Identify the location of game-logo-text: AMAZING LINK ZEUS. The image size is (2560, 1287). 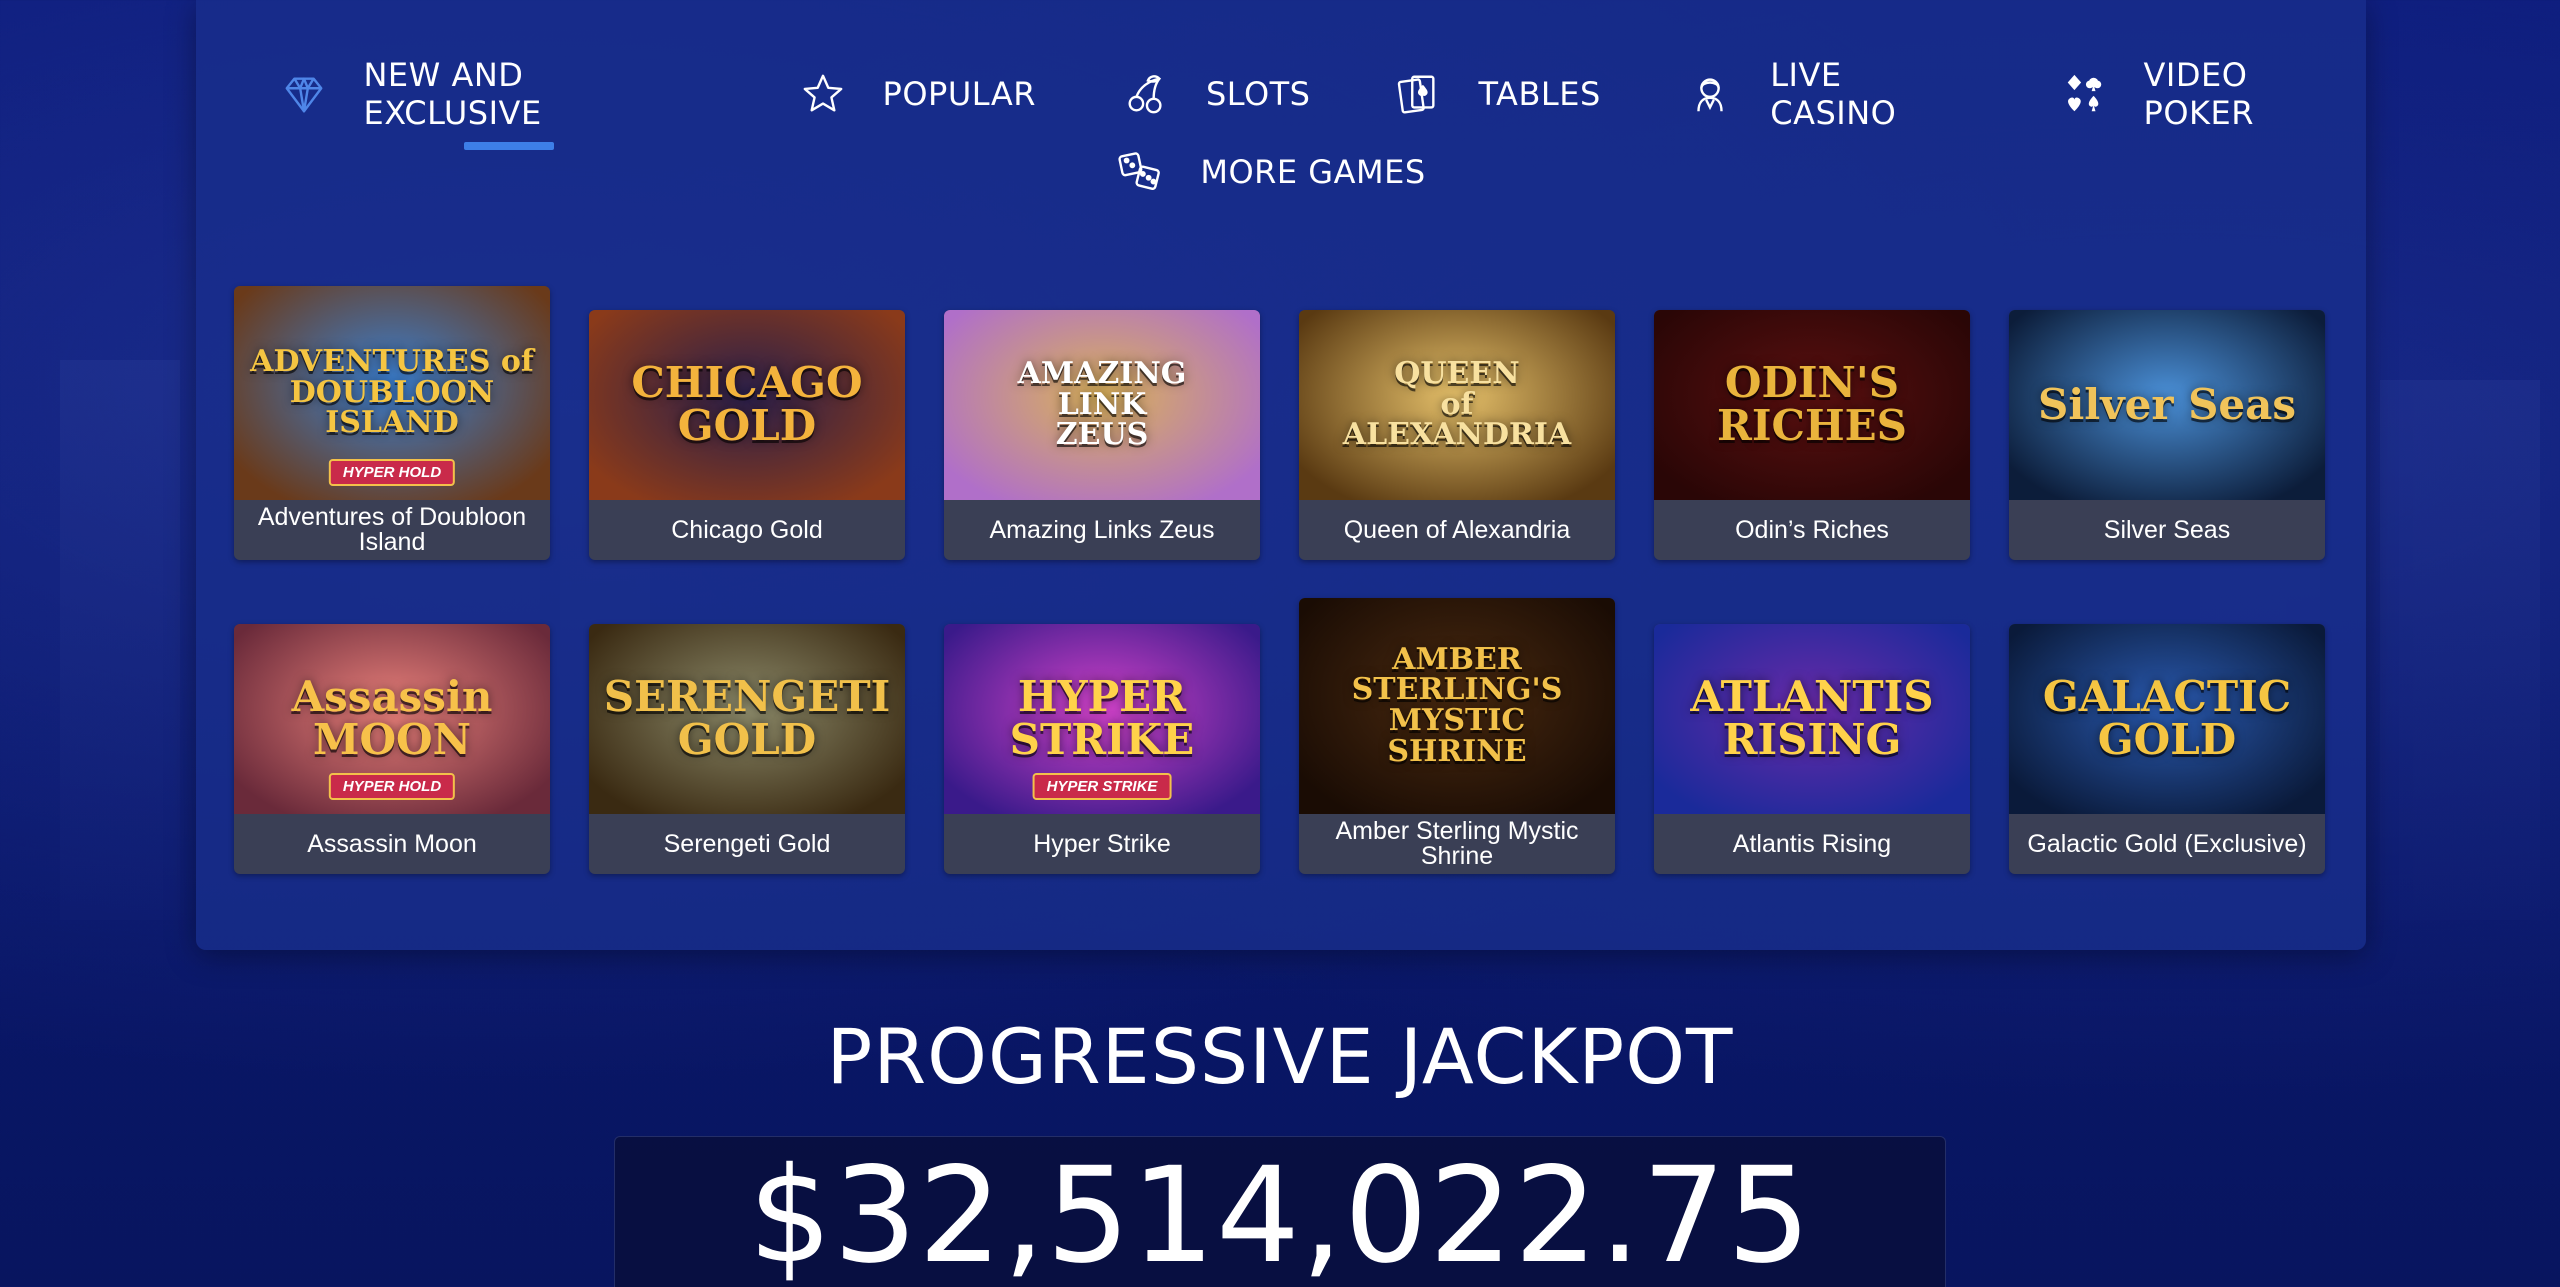
(1102, 404).